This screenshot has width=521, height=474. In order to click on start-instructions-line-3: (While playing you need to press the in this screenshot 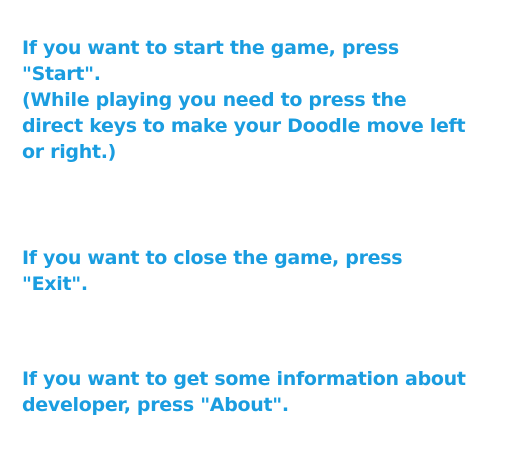, I will do `click(214, 100)`.